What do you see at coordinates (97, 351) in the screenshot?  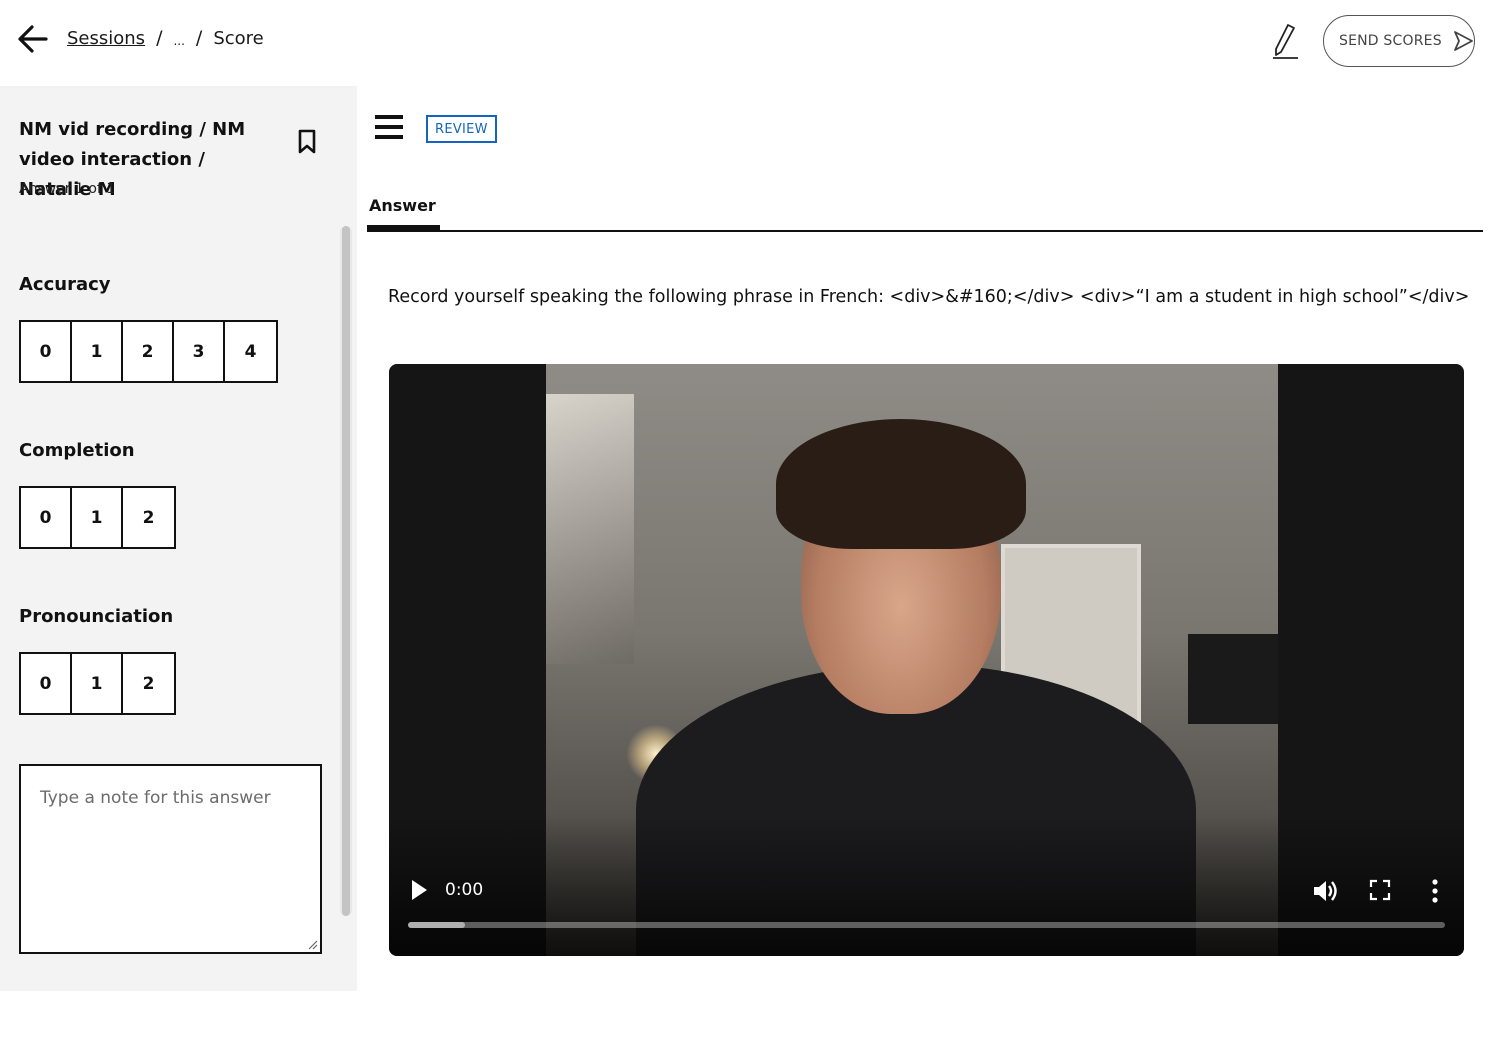 I see `score-button-accuracy-1: 1` at bounding box center [97, 351].